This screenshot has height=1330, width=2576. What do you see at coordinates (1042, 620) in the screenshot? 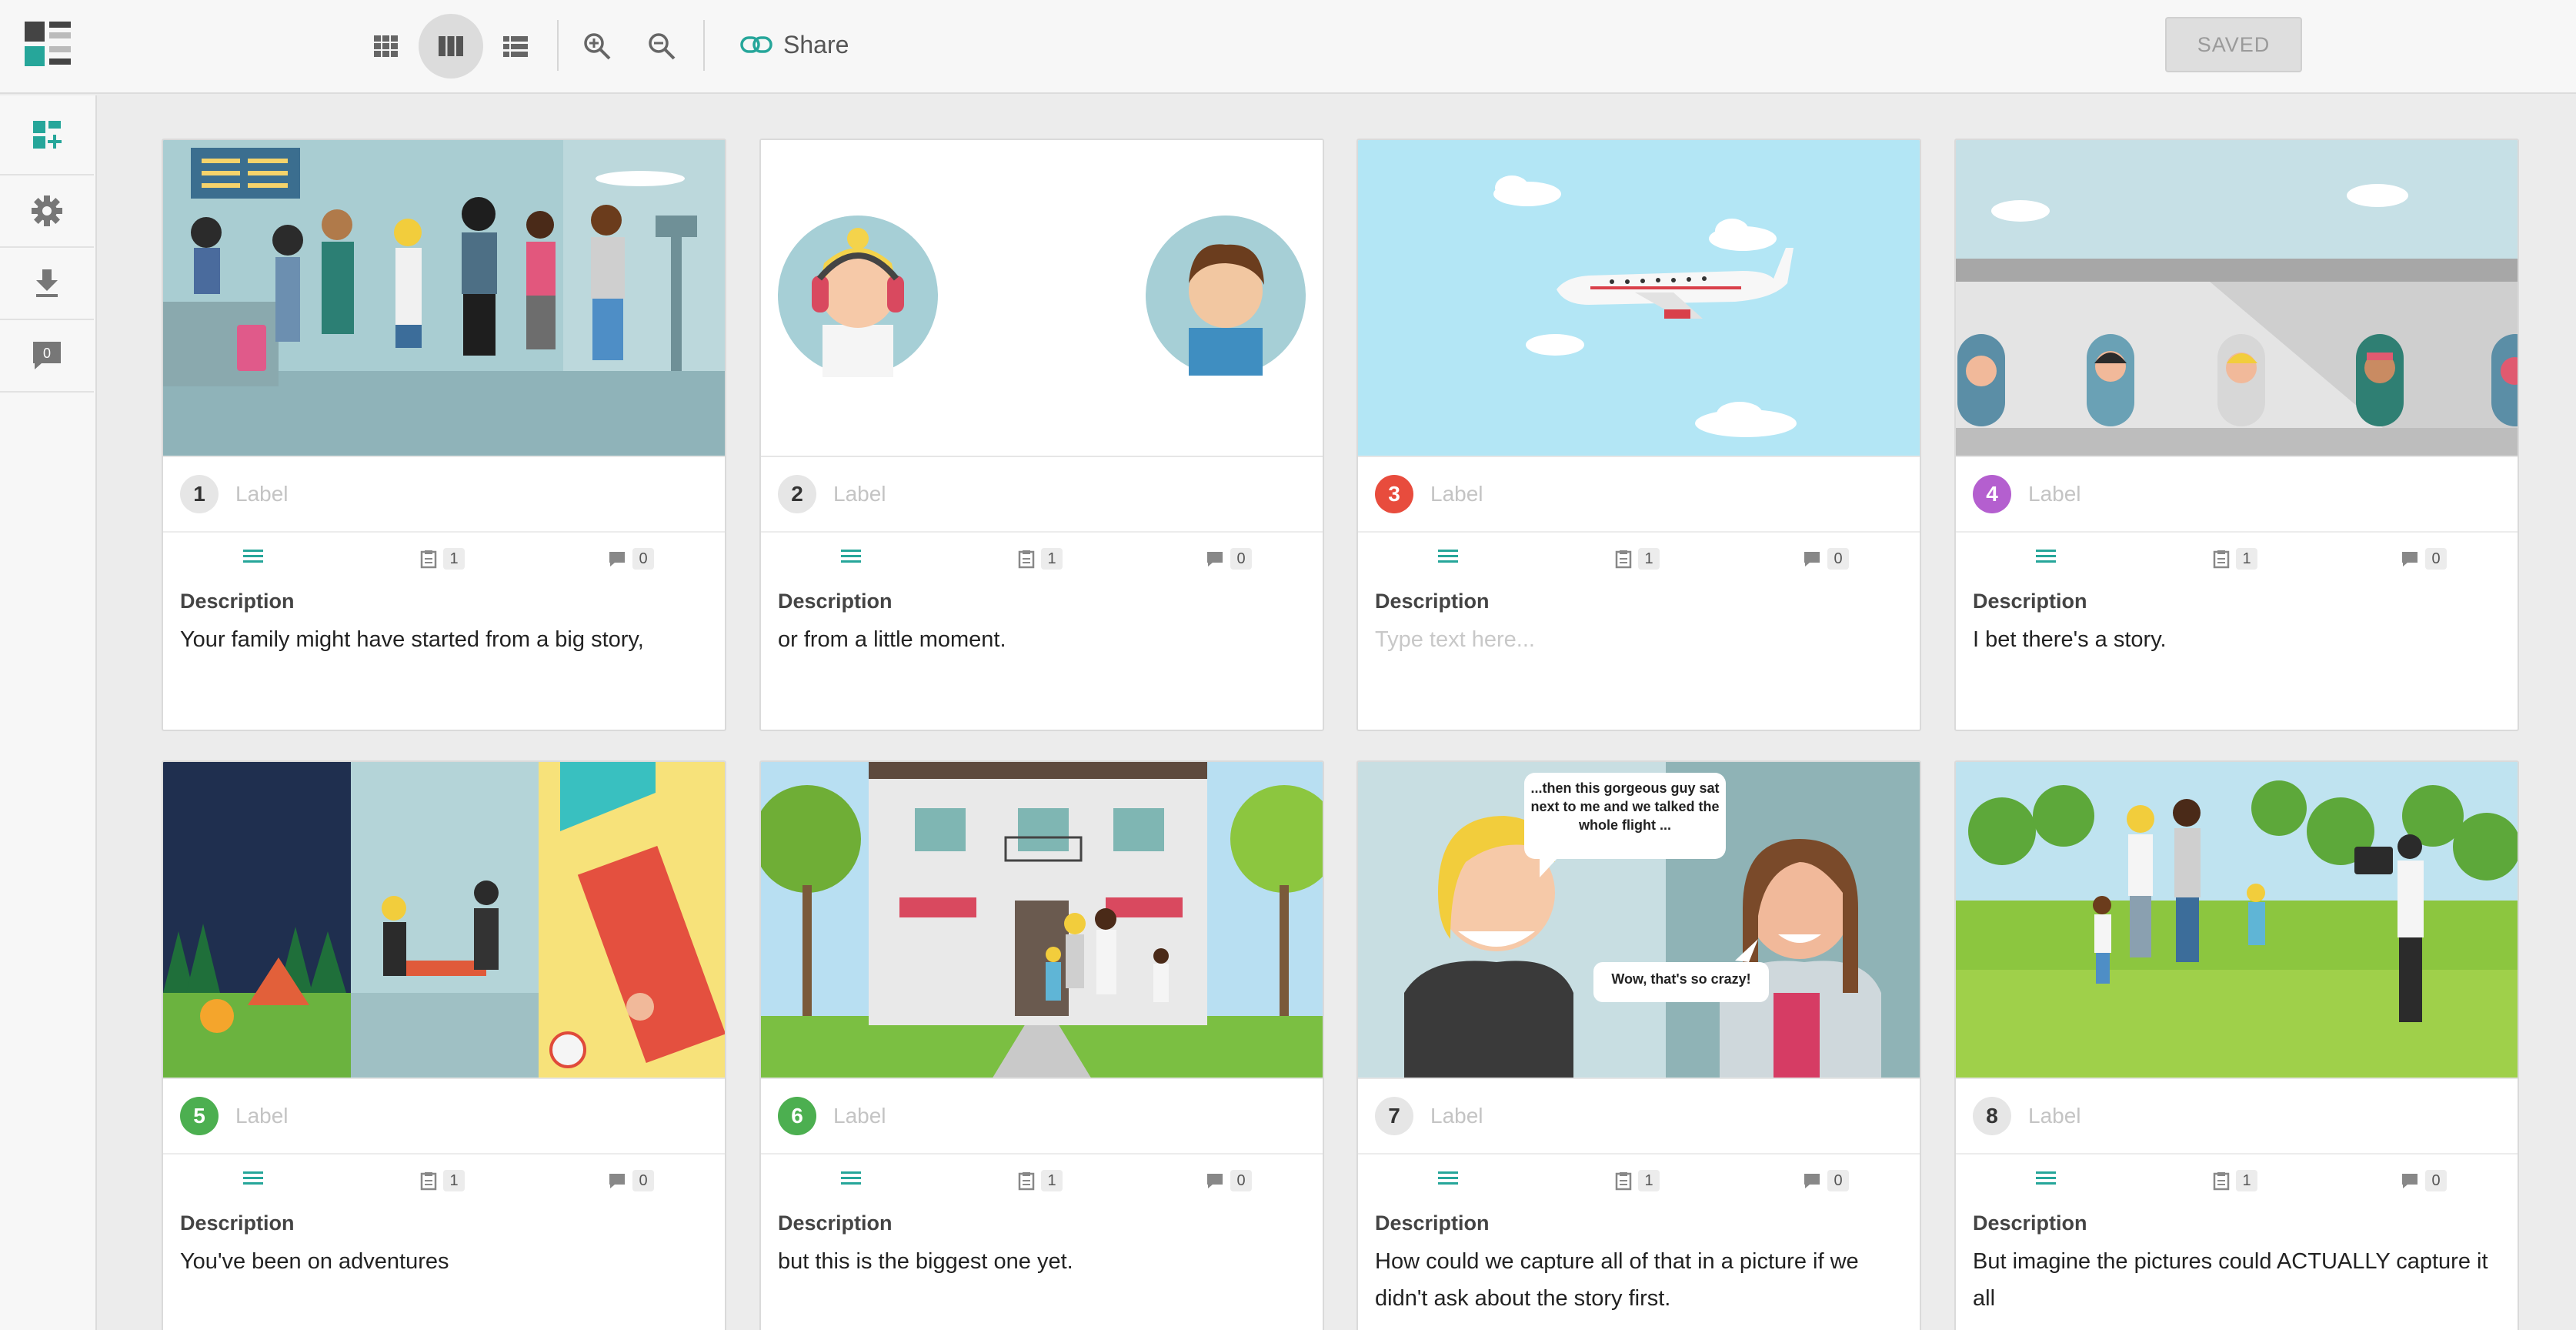
I see `frame-description: Description or from a little moment.` at bounding box center [1042, 620].